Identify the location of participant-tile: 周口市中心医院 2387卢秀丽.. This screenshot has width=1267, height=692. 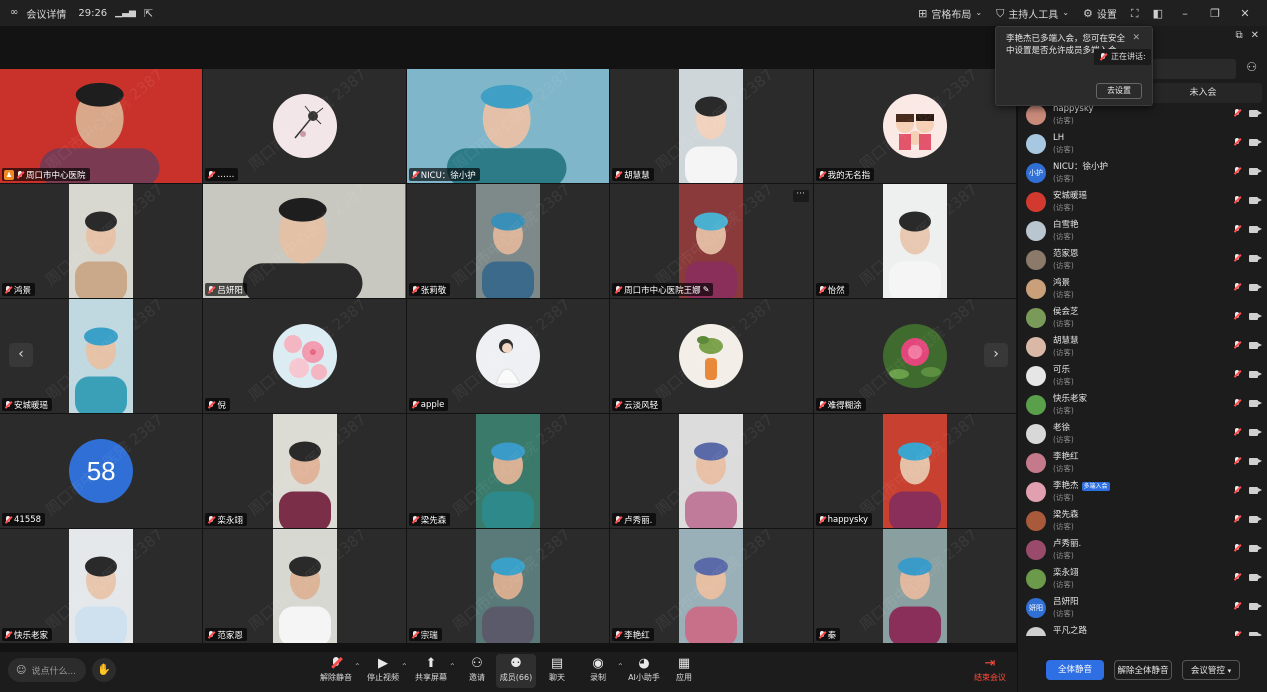
(712, 471).